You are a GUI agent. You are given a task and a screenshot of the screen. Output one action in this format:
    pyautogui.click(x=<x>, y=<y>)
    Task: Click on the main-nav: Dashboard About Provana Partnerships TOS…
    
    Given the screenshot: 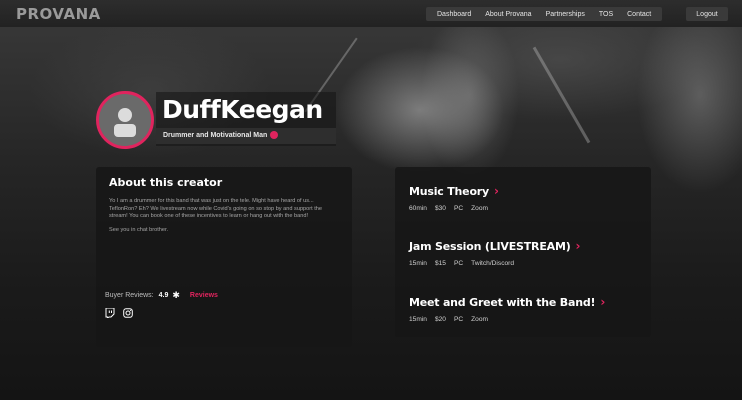 What is the action you would take?
    pyautogui.click(x=544, y=14)
    